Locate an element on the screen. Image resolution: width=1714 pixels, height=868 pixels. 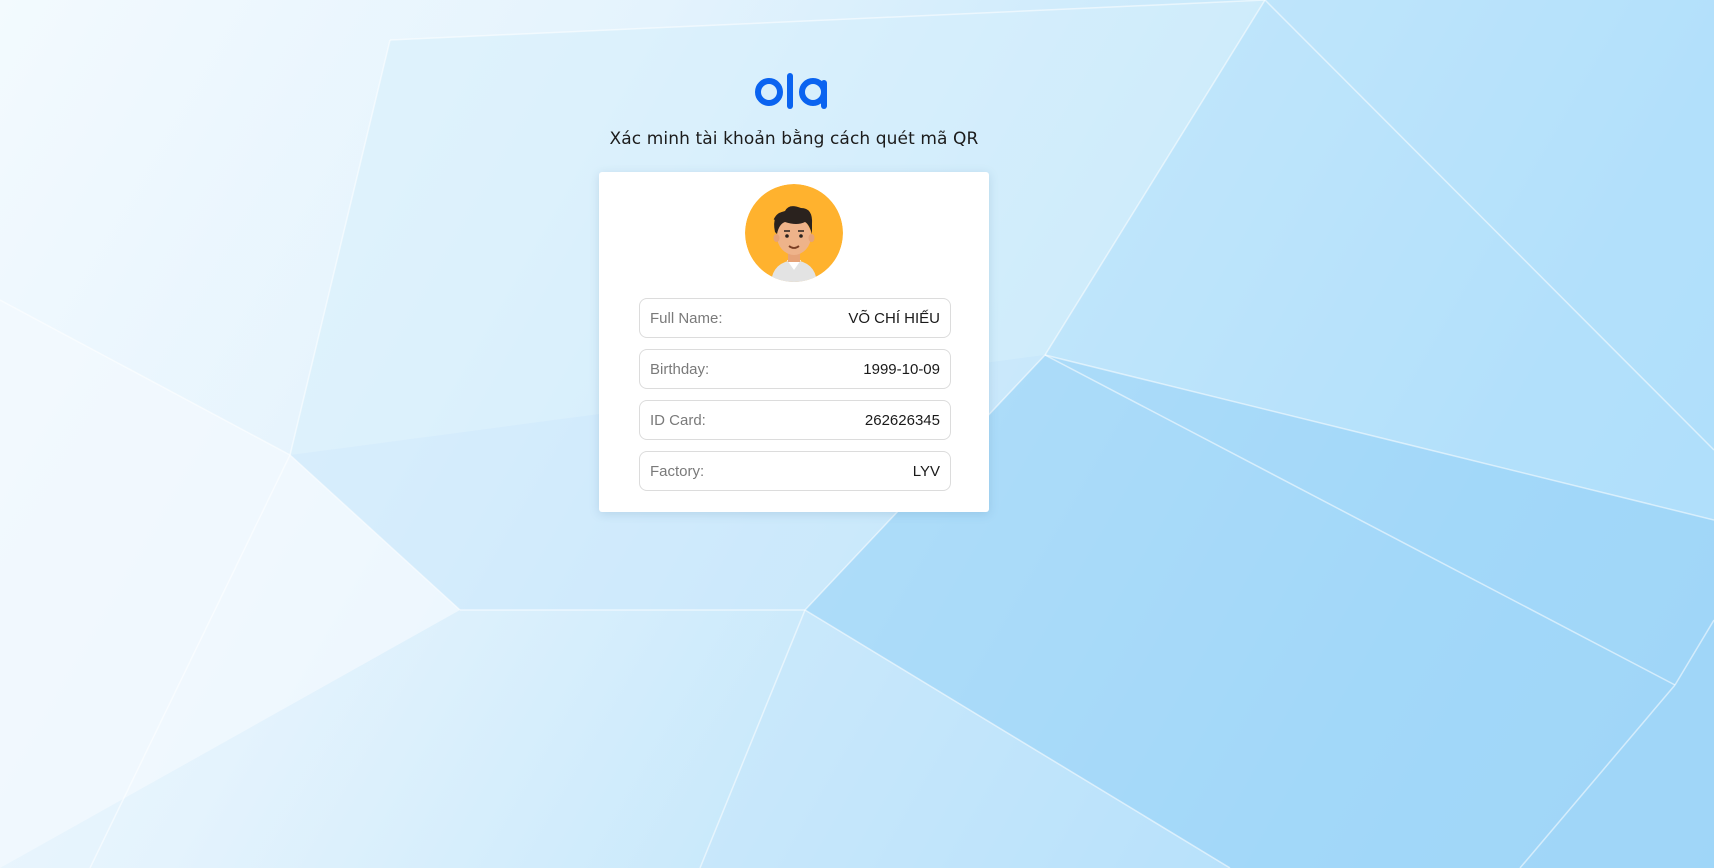
factory-value: LYV is located at coordinates (926, 471).